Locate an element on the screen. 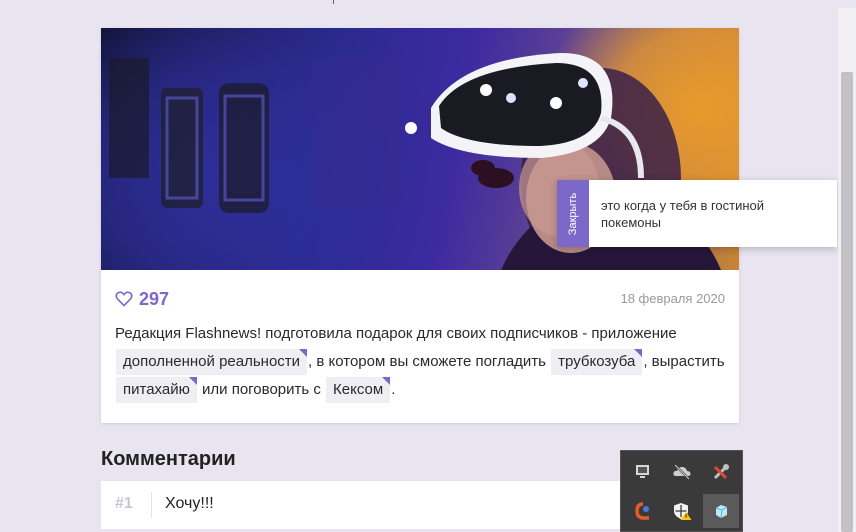 This screenshot has height=532, width=856. scrollbar-thumb is located at coordinates (847, 302).